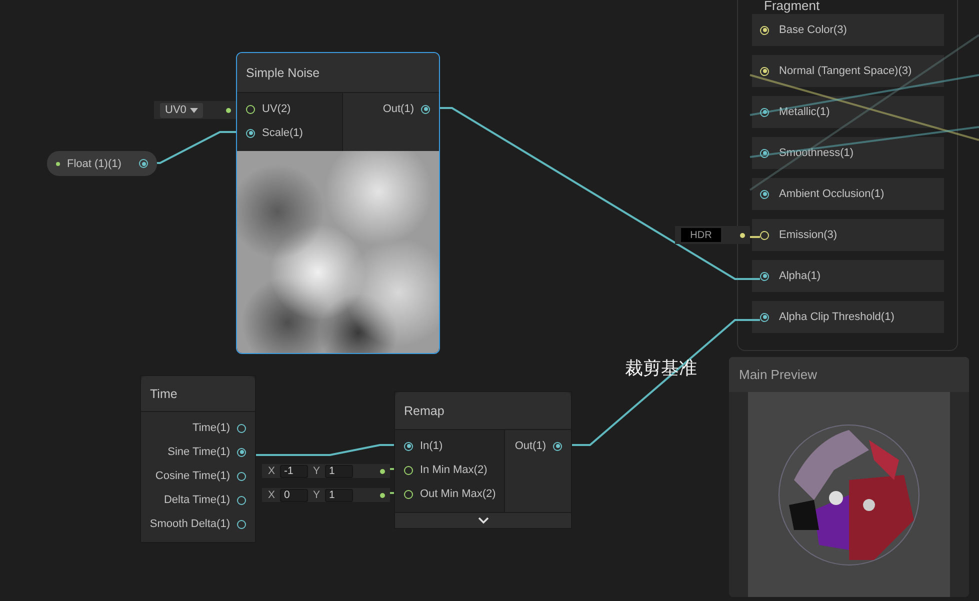 The image size is (979, 601). Describe the element at coordinates (483, 520) in the screenshot. I see `chevron-down-icon` at that location.